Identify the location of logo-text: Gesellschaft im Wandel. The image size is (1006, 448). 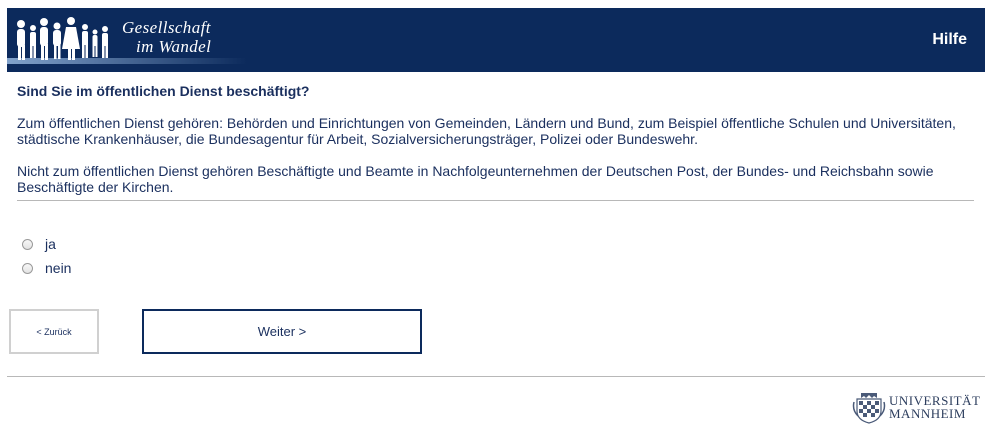
(166, 37).